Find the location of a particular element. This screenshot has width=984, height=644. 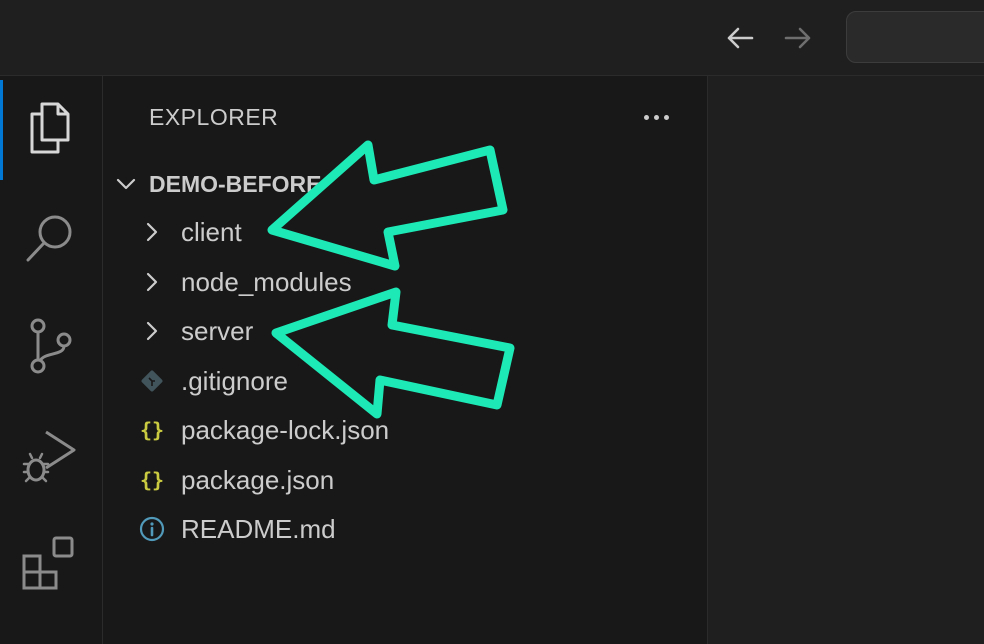

activity-extensions is located at coordinates (50, 564).